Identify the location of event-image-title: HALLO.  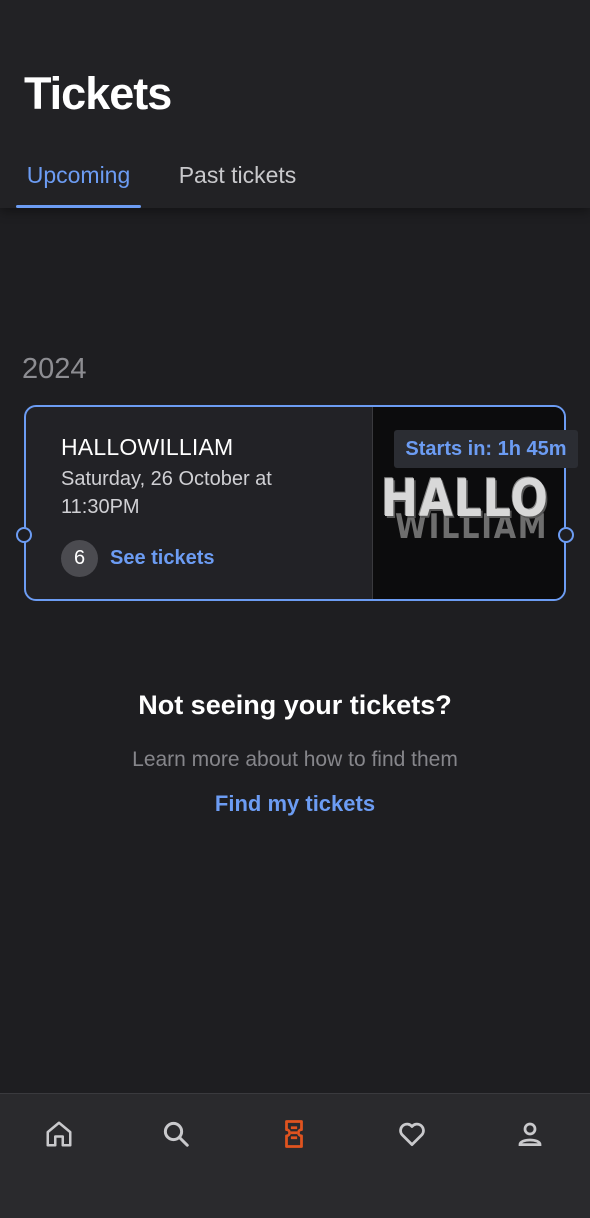
(465, 499).